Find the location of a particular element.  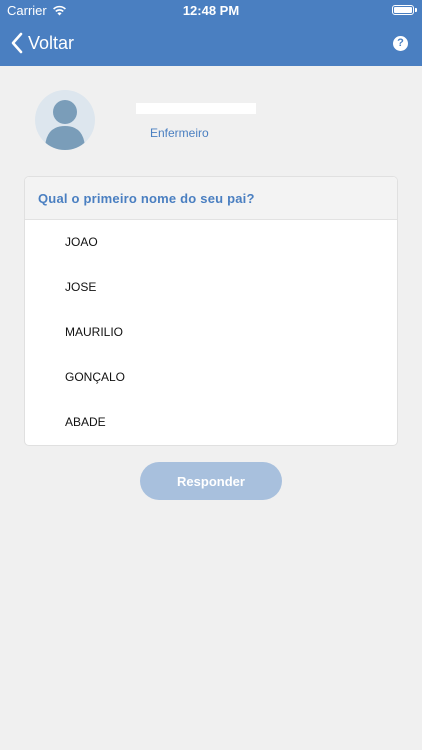

status-bar: Carrier 12:48 PM is located at coordinates (211, 11).